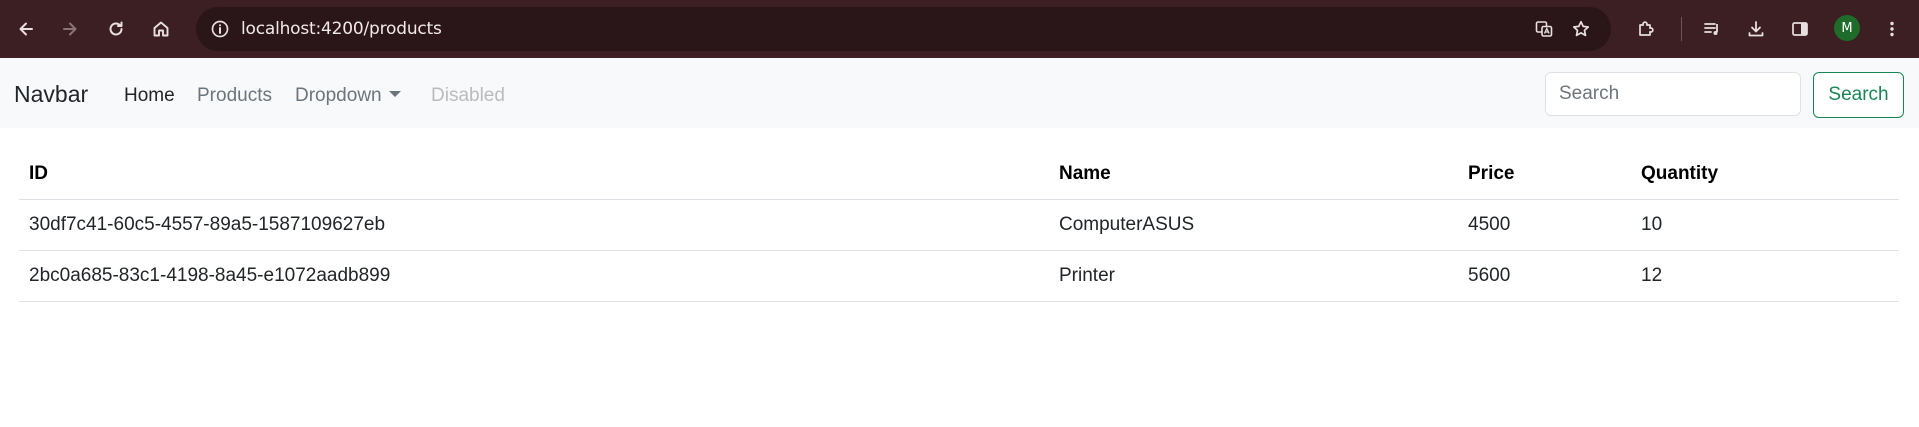 The height and width of the screenshot is (427, 1919). I want to click on address-bar: localhost:4200/products, so click(903, 29).